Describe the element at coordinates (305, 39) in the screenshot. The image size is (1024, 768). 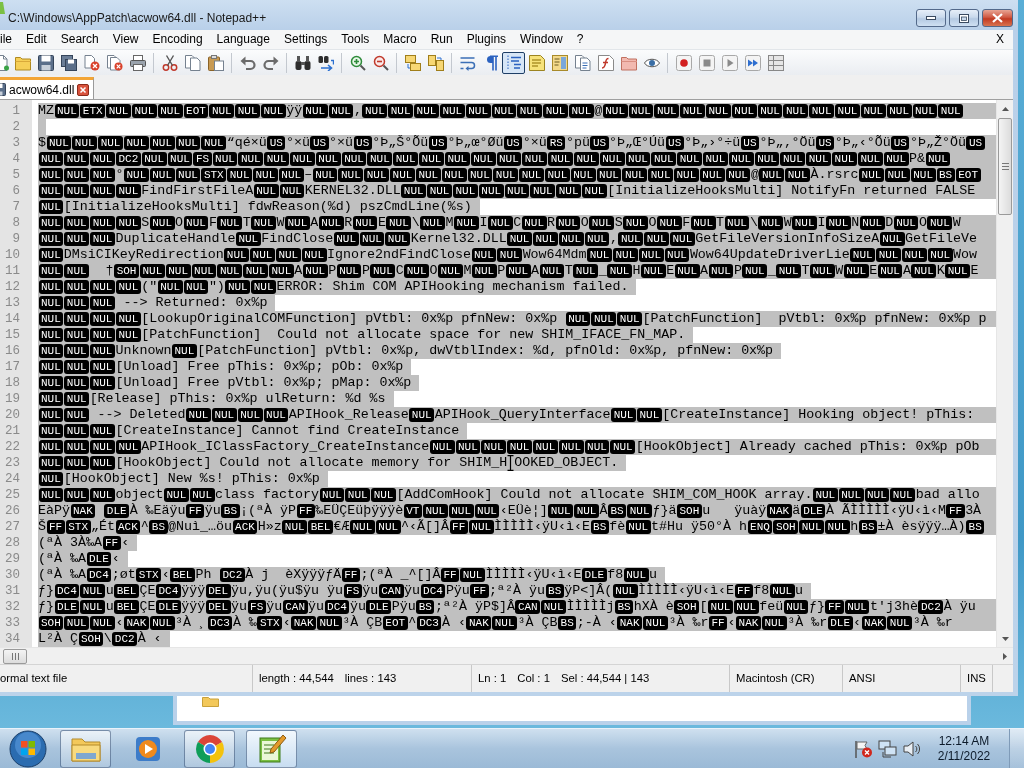
I see `menu-item: Settings` at that location.